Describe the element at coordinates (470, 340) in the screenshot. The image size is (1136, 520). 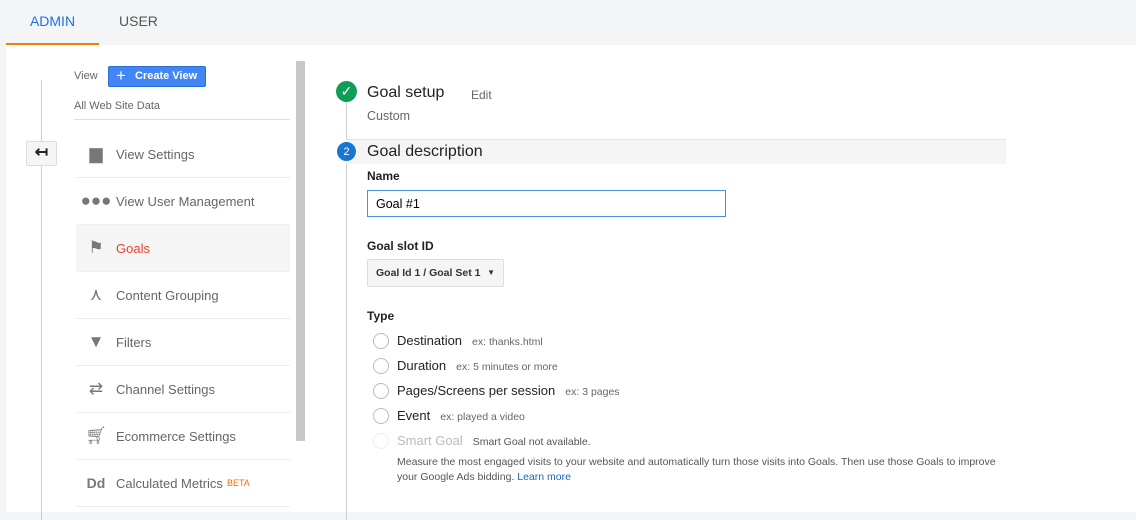
I see `type-option-label: Destination ex: thanks.html` at that location.